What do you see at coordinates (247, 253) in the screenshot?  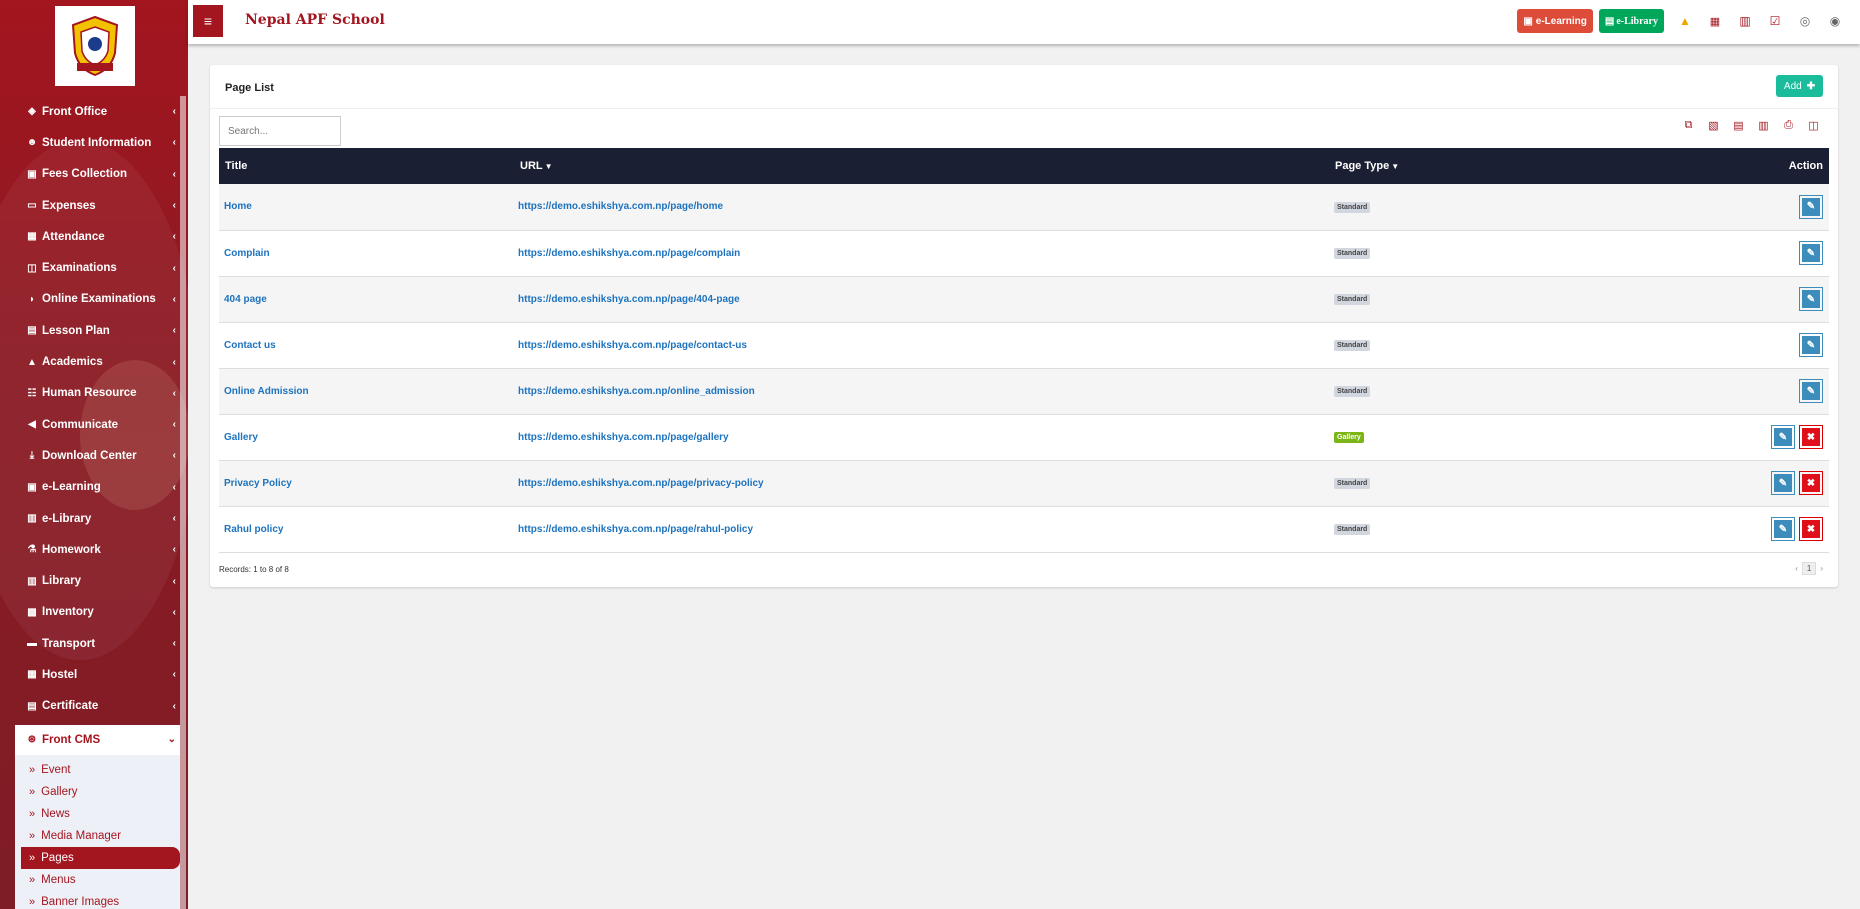 I see `page-title-link: Complain` at bounding box center [247, 253].